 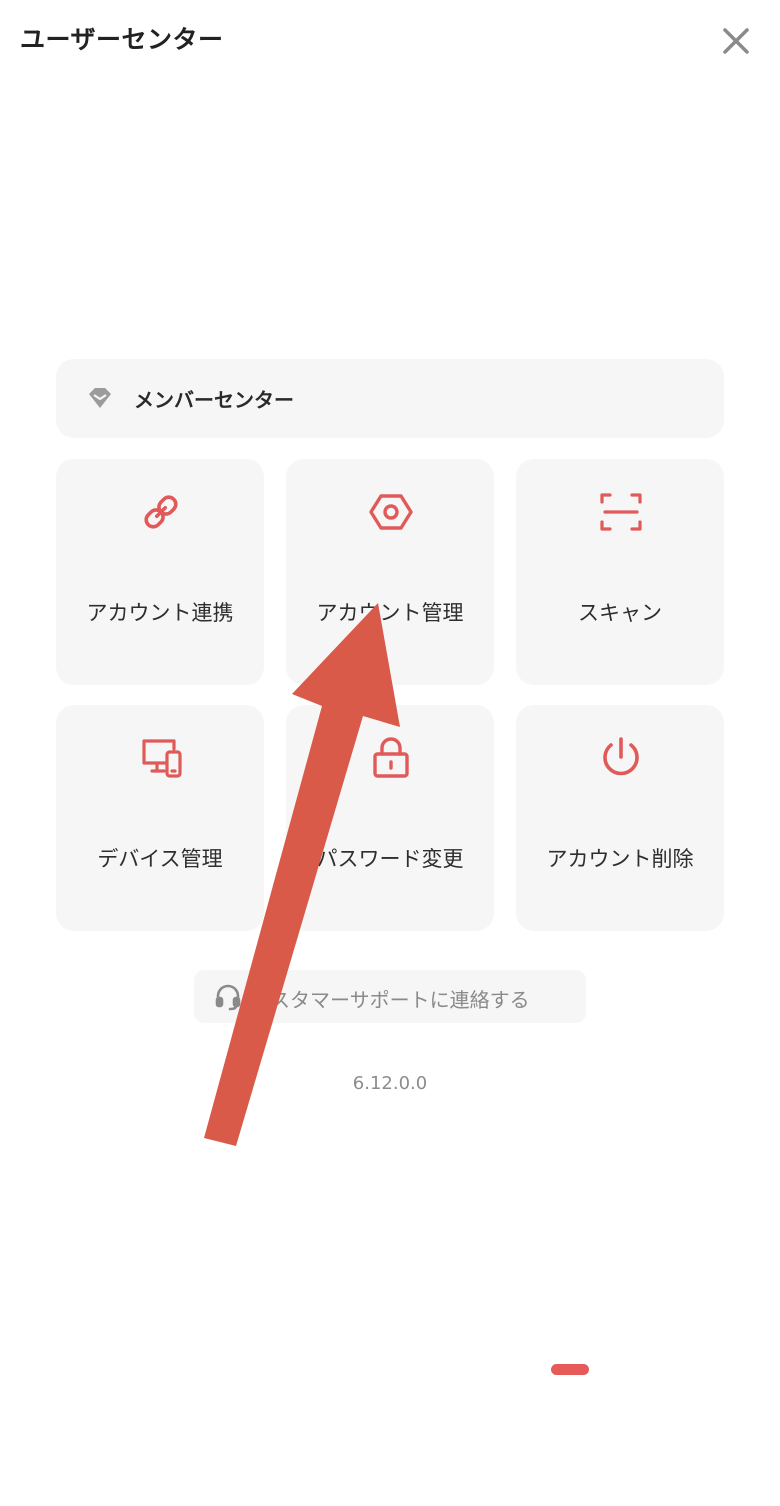 I want to click on customer-support-label: カスタマーサポートに連絡する, so click(x=390, y=1000).